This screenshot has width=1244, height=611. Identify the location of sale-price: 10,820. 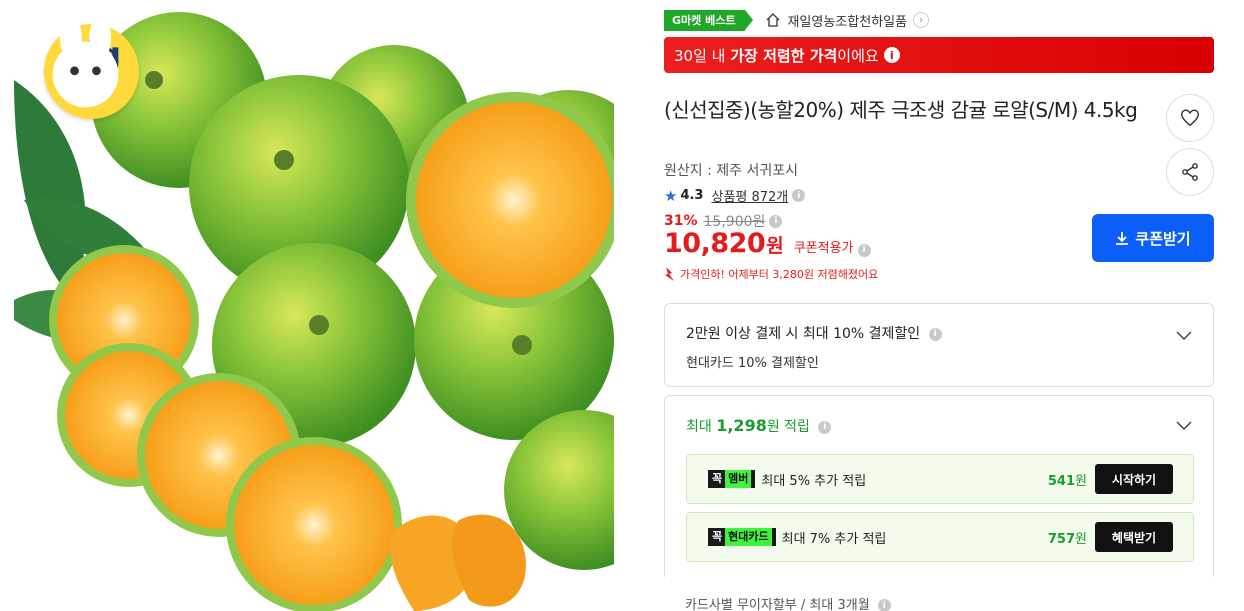
(715, 243).